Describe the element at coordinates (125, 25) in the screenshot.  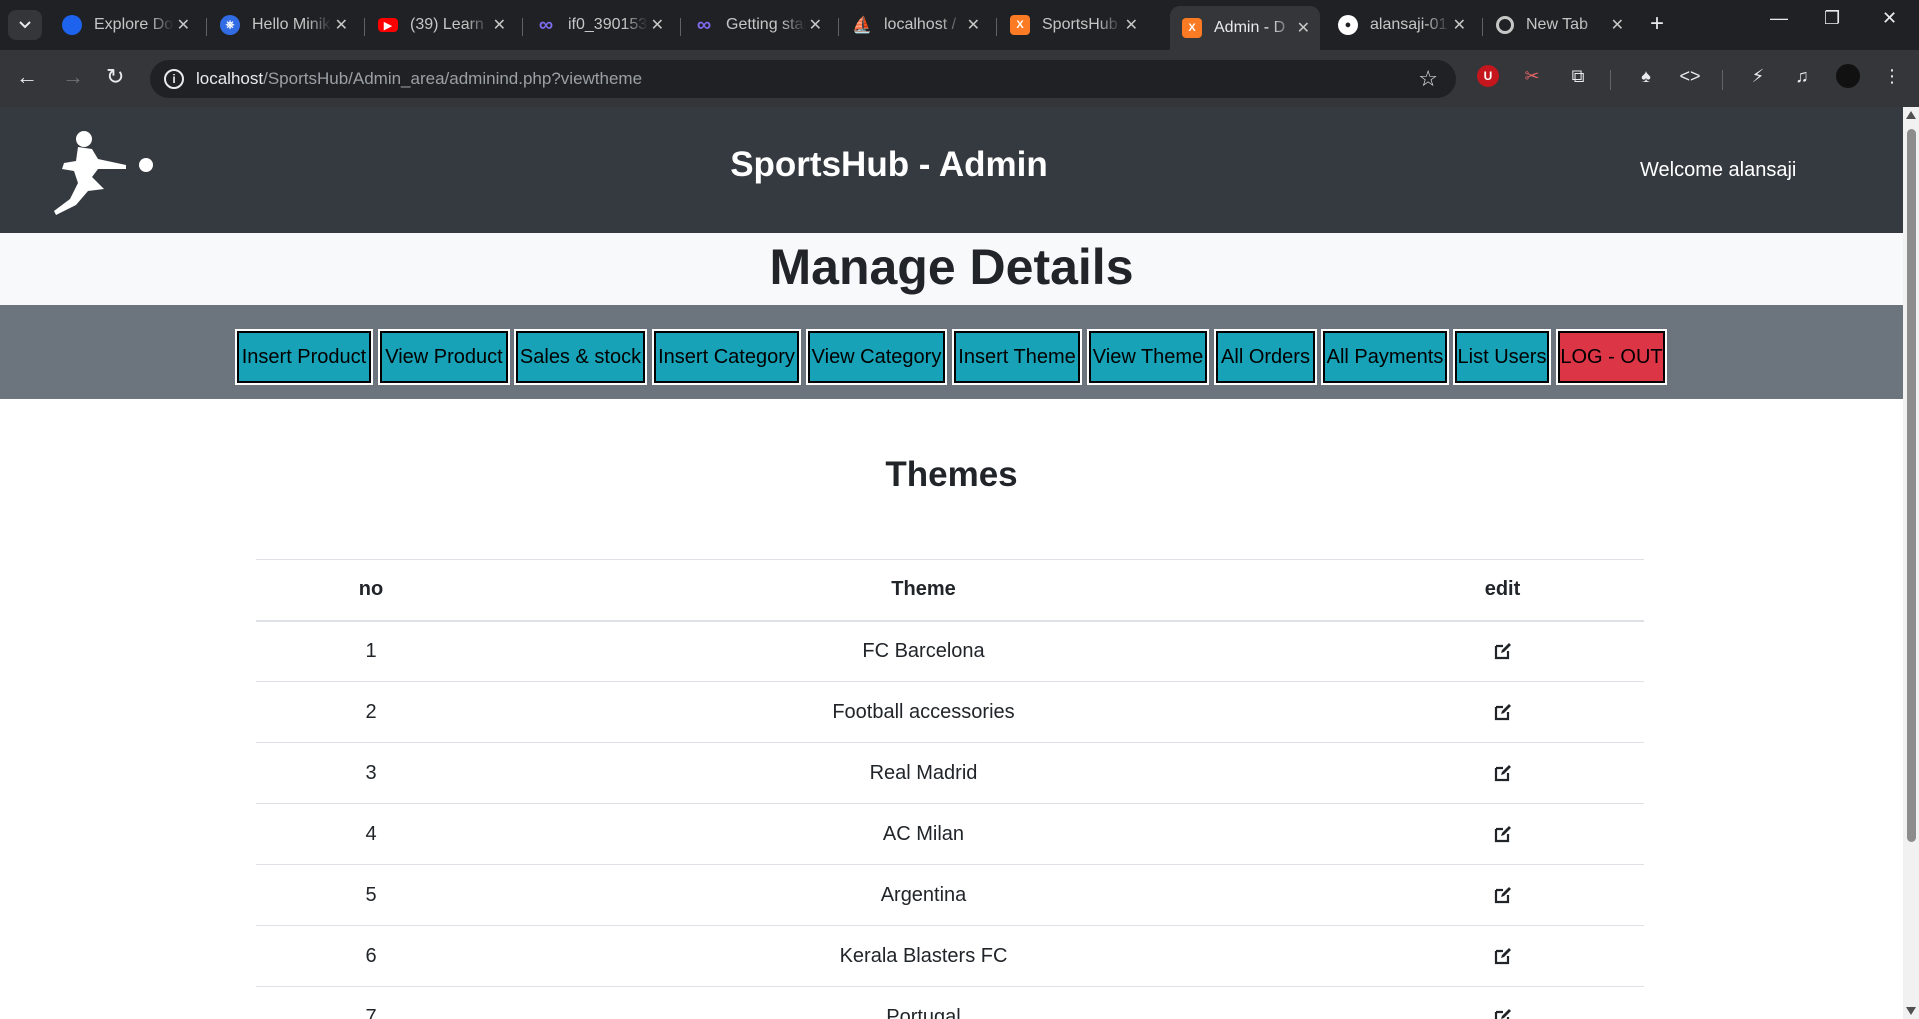
I see `browser-tab: Explore Docker ✕` at that location.